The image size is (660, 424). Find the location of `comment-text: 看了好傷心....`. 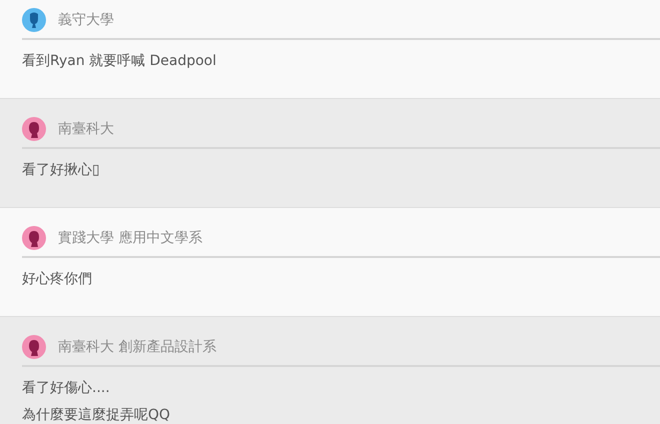

comment-text: 看了好傷心.... is located at coordinates (66, 388).